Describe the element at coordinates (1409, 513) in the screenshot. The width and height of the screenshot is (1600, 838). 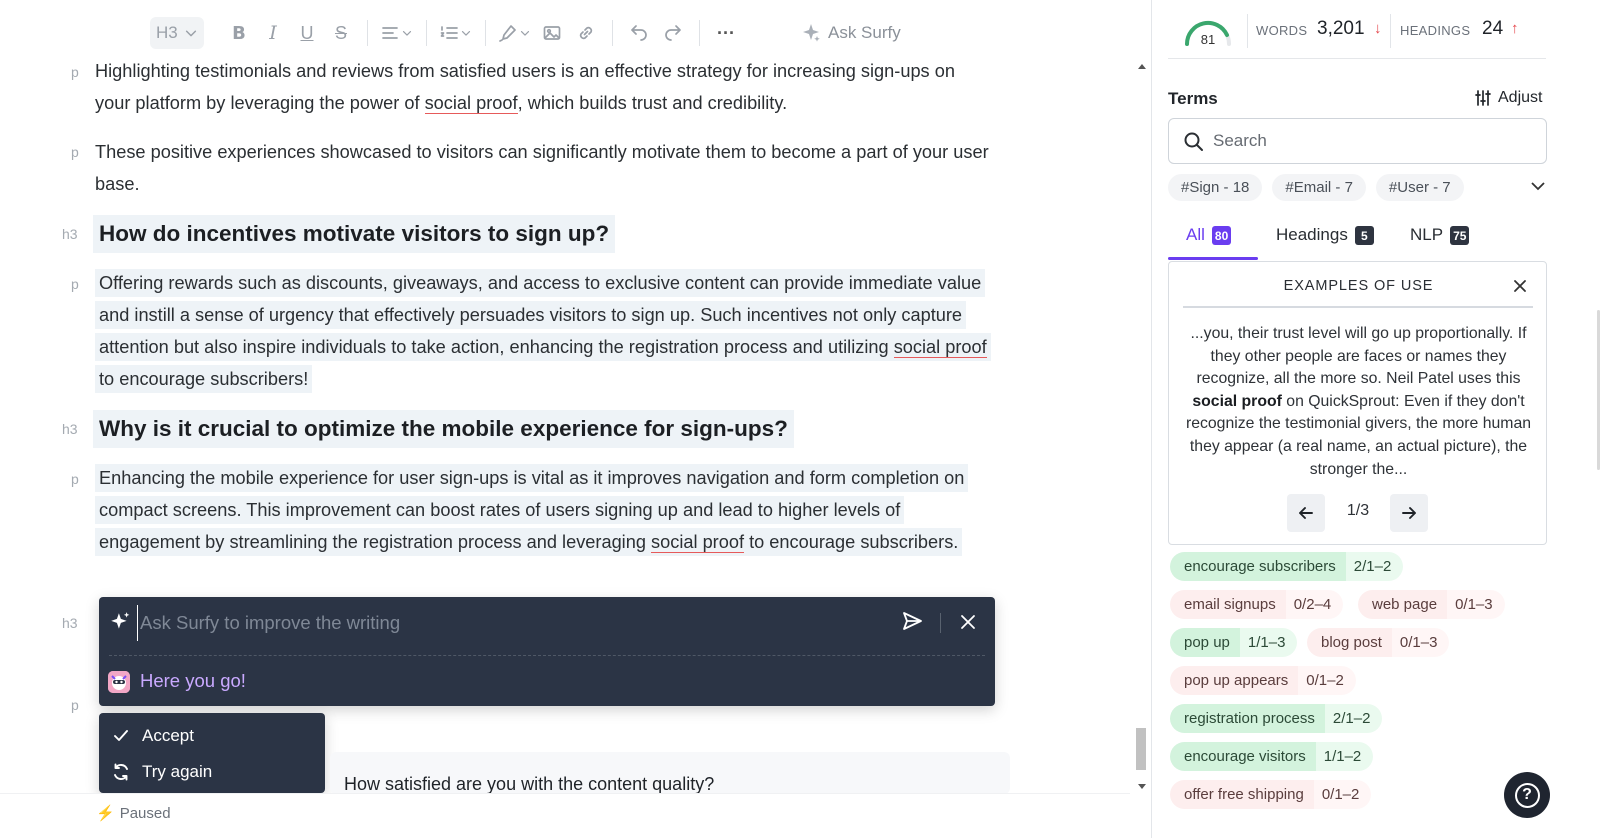
I see `next-example-button` at that location.